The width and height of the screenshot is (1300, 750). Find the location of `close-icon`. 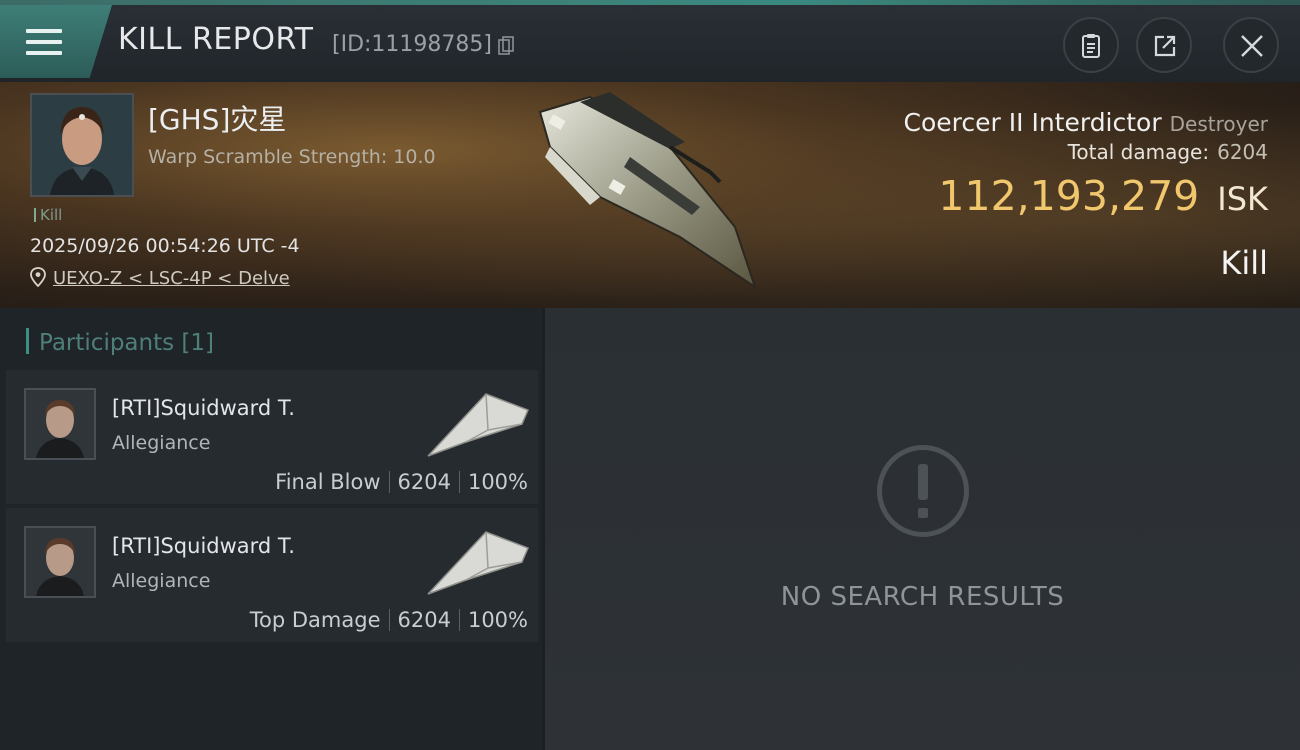

close-icon is located at coordinates (1252, 46).